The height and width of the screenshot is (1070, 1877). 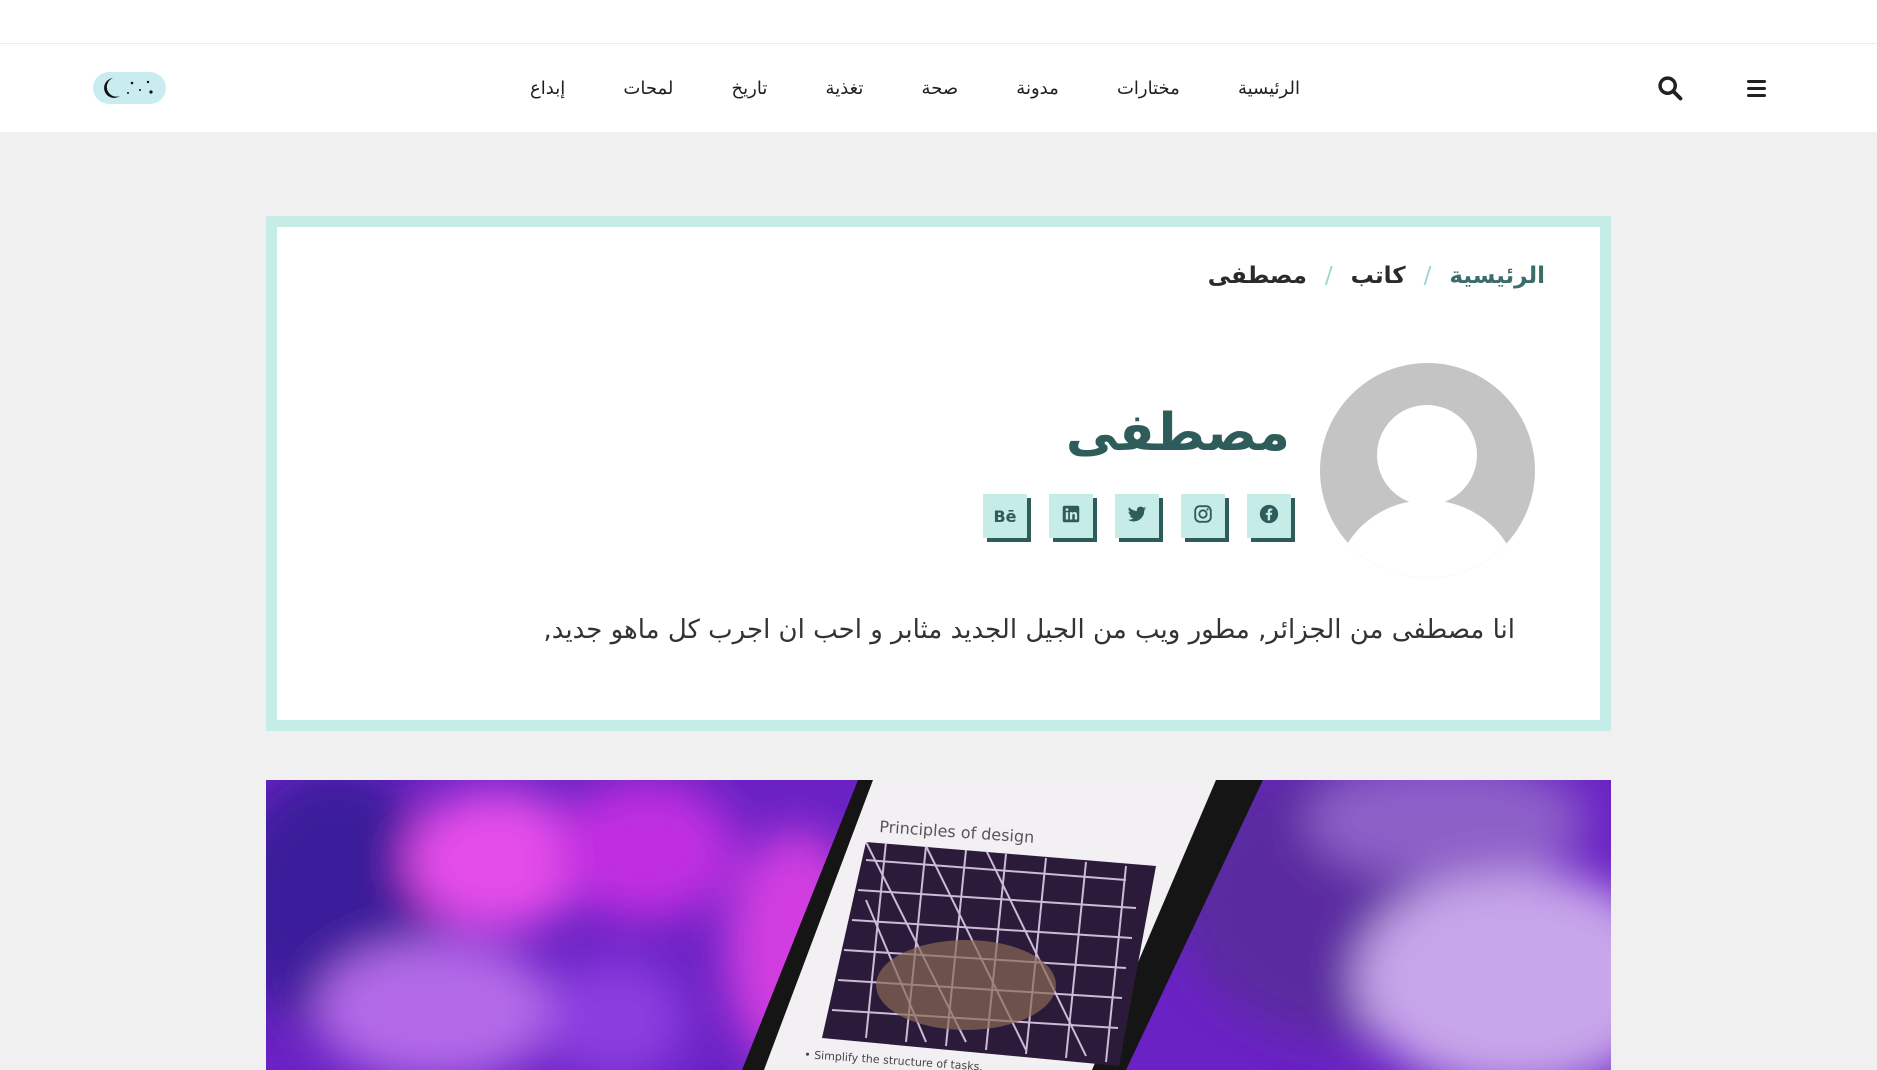 I want to click on facebook-link, so click(x=1269, y=516).